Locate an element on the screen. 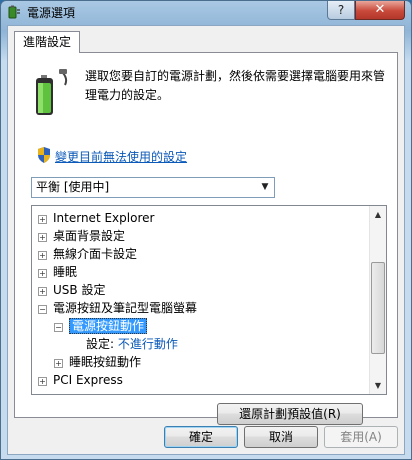 The width and height of the screenshot is (412, 460). scrollbar-thumb is located at coordinates (378, 308).